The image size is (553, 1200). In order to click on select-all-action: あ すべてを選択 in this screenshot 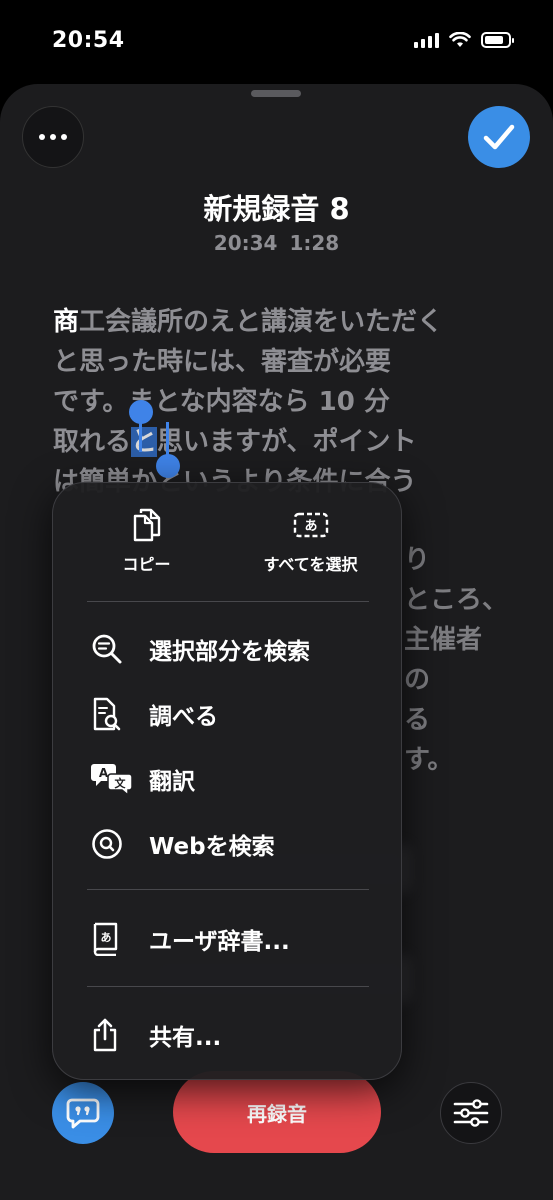, I will do `click(310, 541)`.